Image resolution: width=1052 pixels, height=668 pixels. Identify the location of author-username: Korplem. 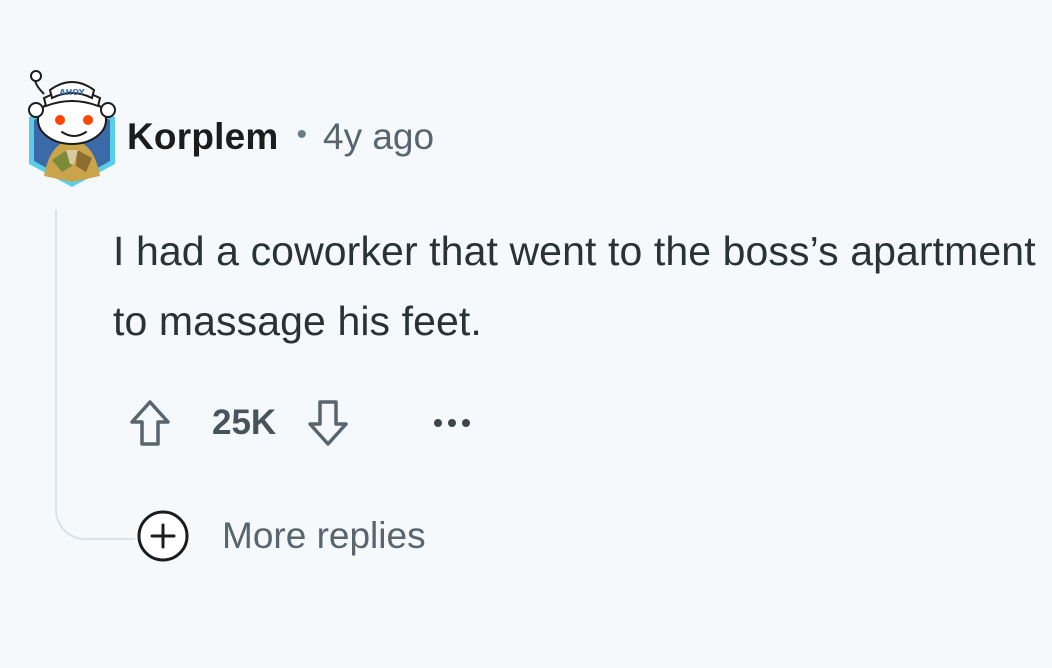
(202, 137).